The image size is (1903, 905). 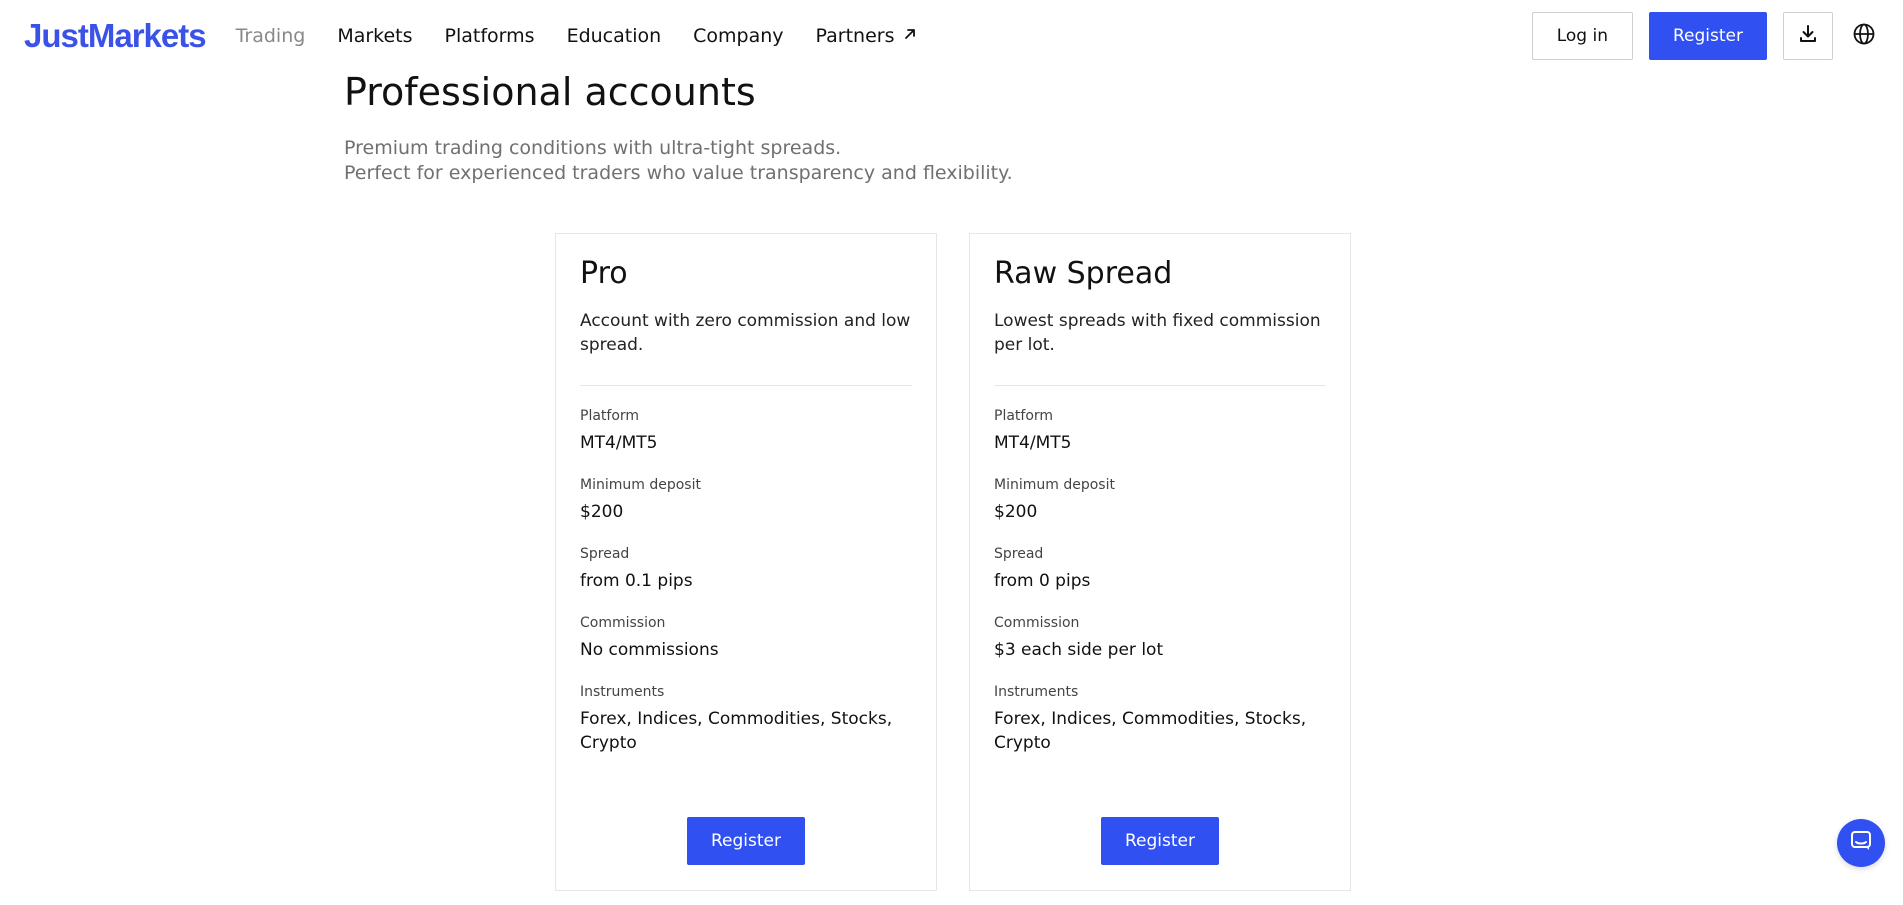 I want to click on spec-value: from 0 pips, so click(x=1042, y=581).